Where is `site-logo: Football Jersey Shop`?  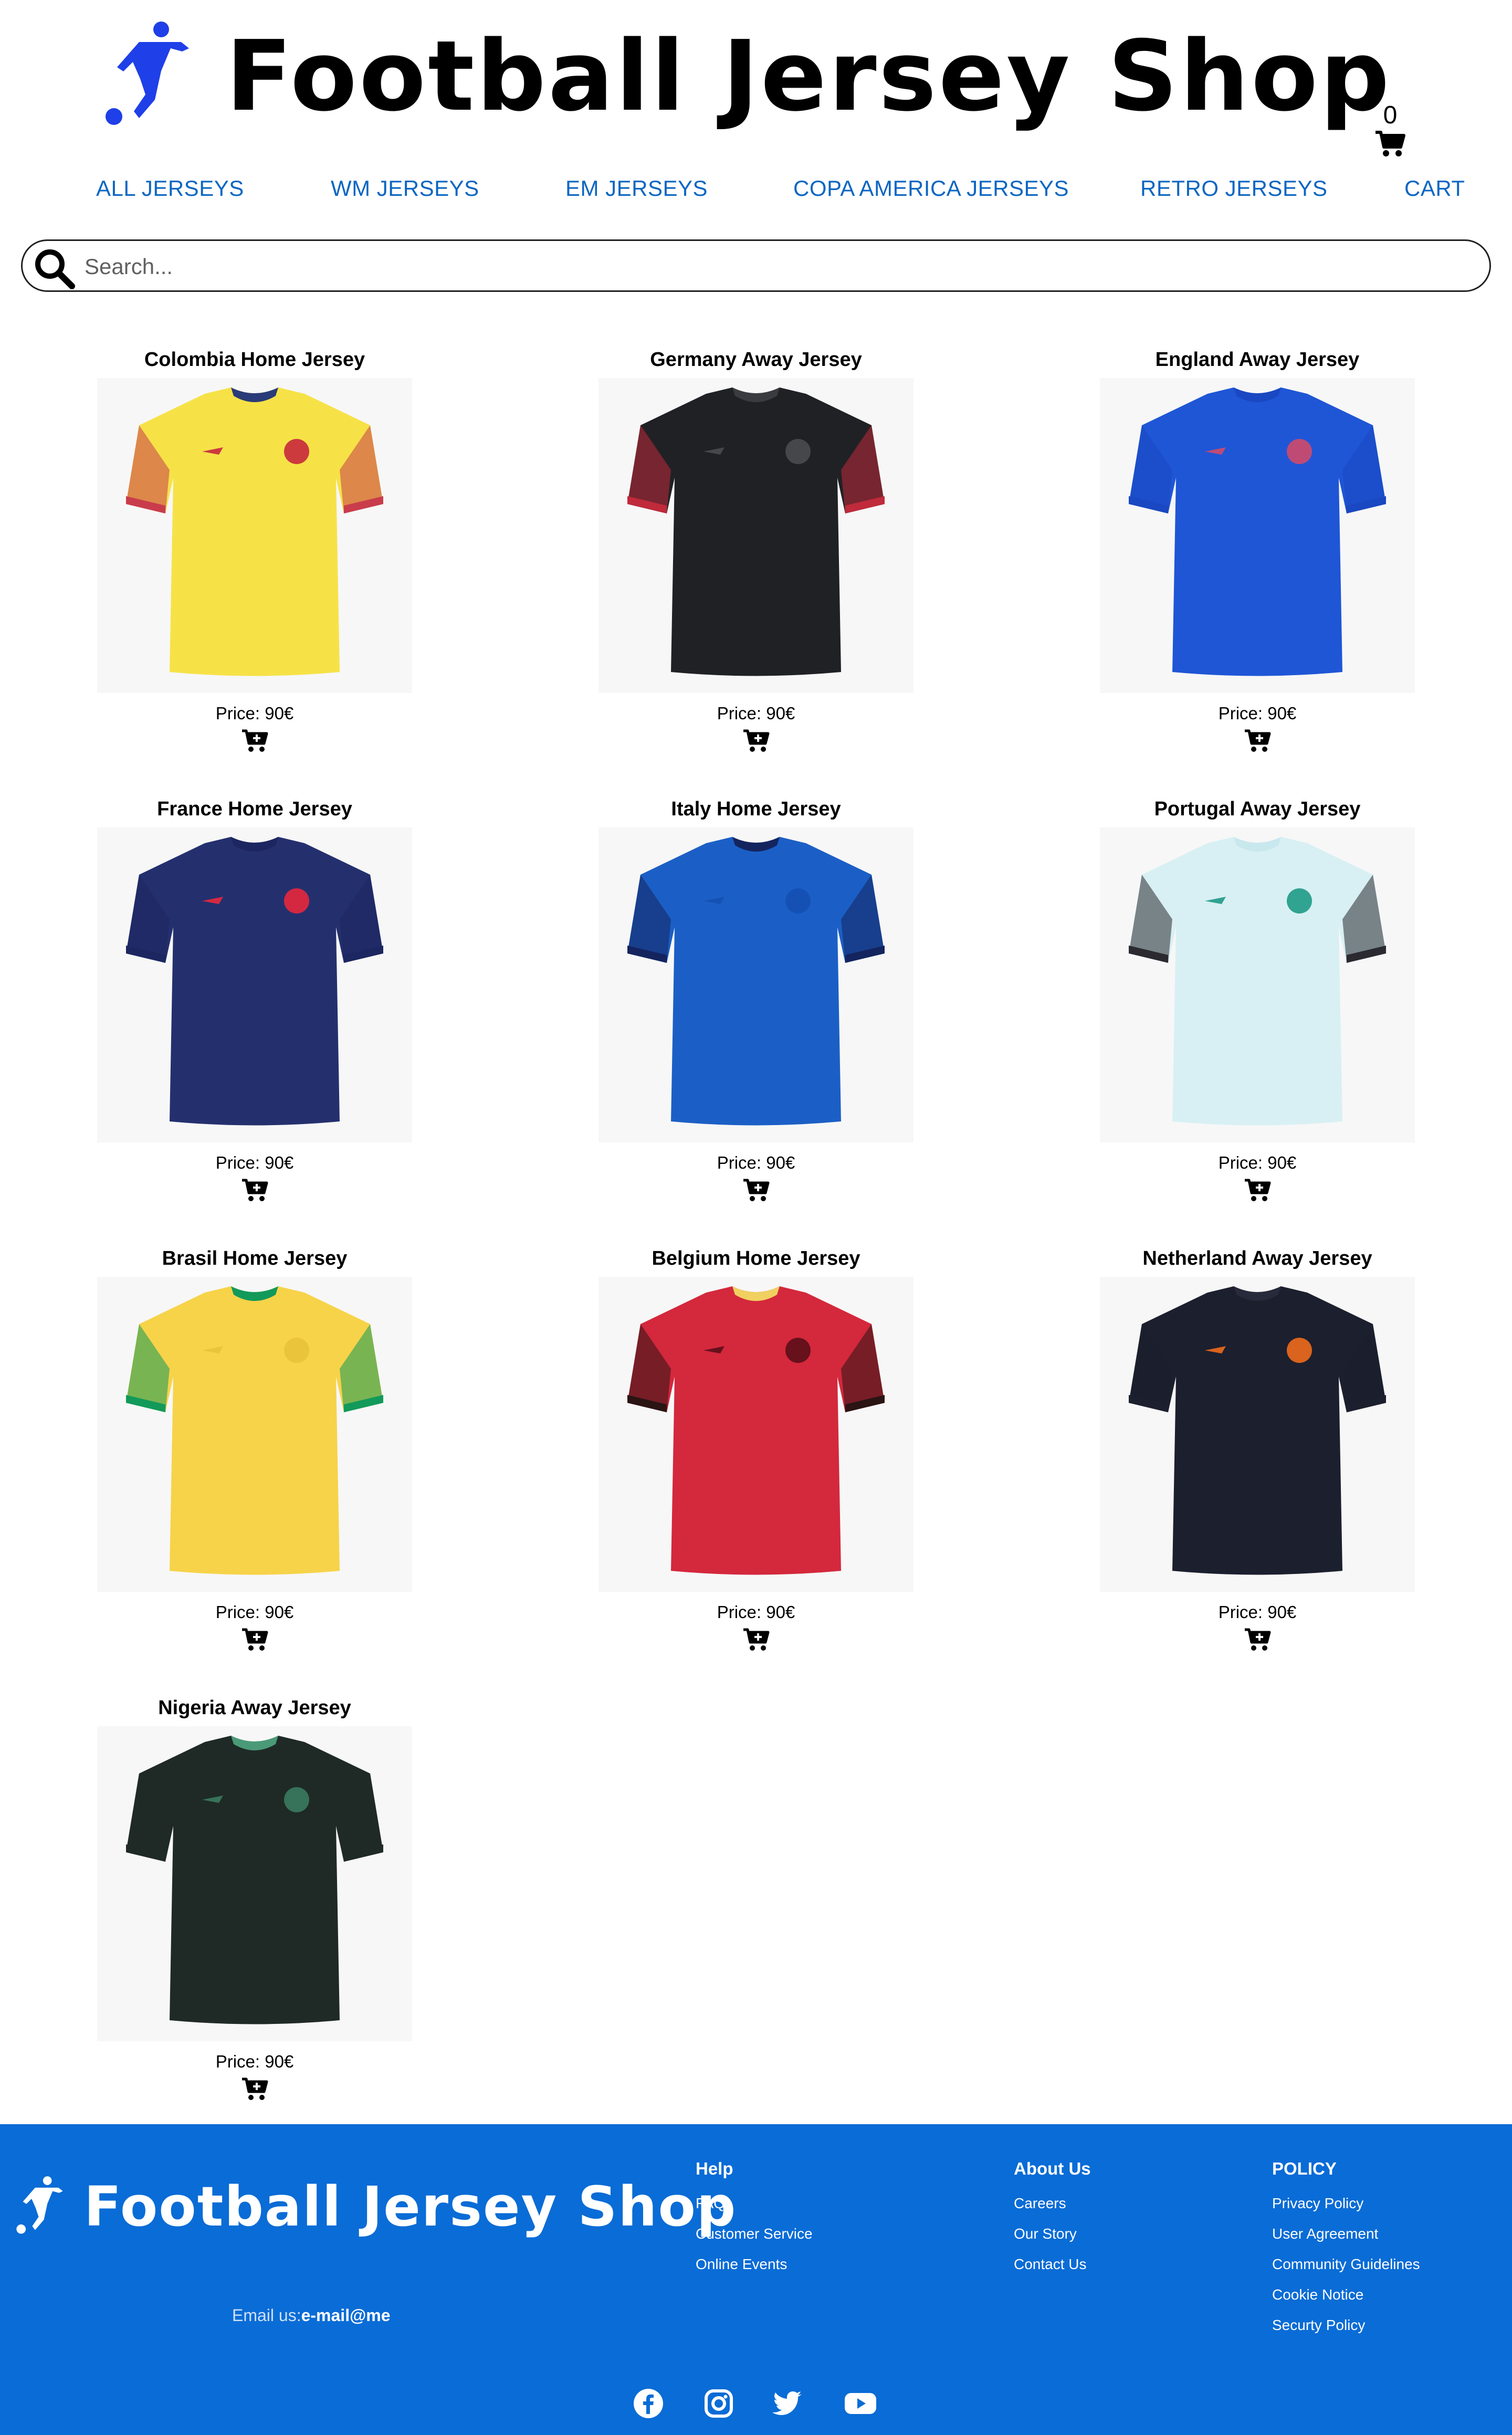 site-logo: Football Jersey Shop is located at coordinates (747, 76).